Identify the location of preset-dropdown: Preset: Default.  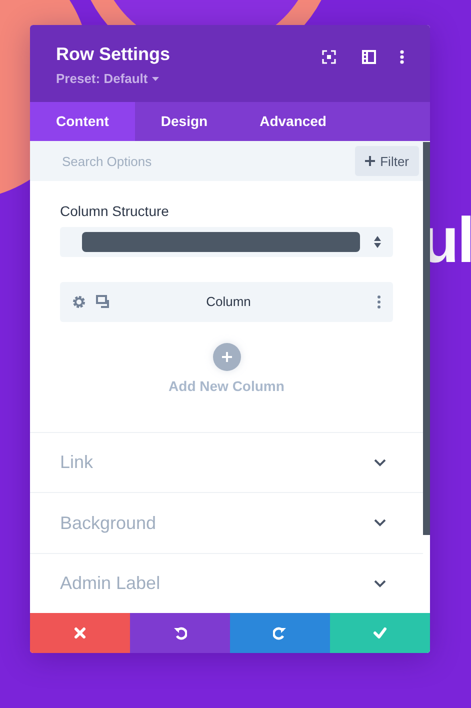
(107, 78).